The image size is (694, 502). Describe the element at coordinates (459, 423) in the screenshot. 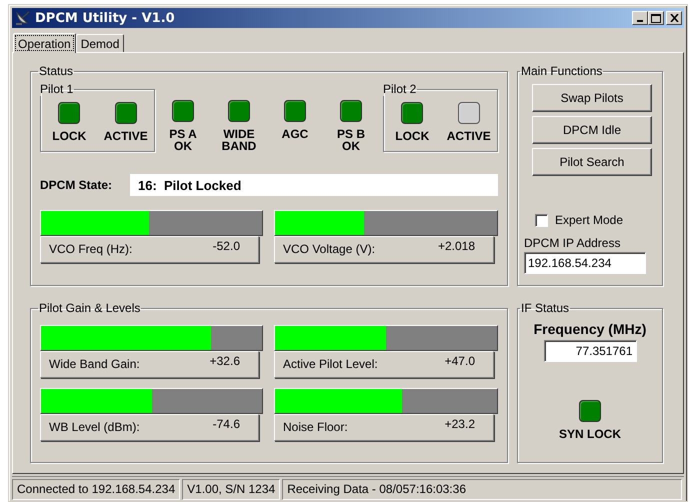

I see `meter-reading: +23.2` at that location.